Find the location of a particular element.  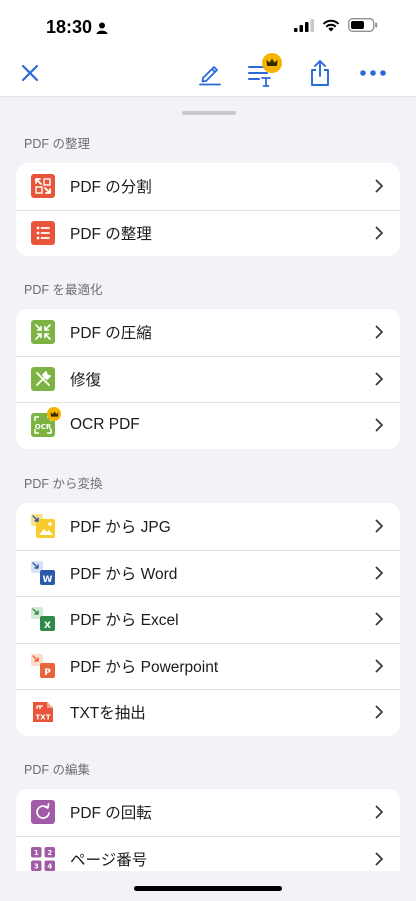

split-icon is located at coordinates (43, 186).